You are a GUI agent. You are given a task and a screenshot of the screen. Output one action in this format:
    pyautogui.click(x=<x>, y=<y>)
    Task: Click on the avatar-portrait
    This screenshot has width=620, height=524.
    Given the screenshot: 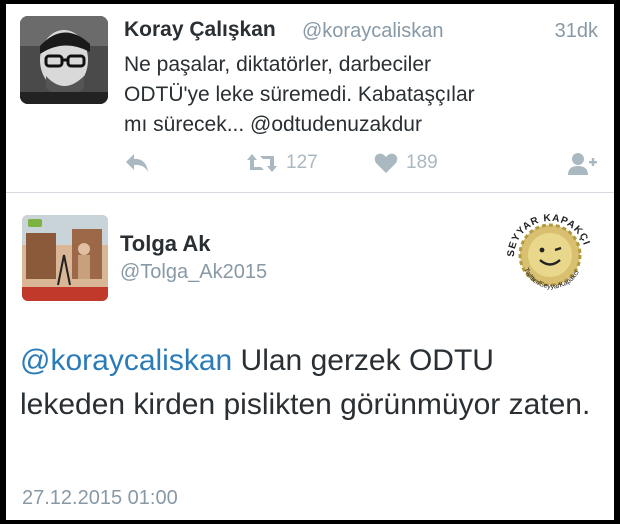 What is the action you would take?
    pyautogui.click(x=64, y=60)
    